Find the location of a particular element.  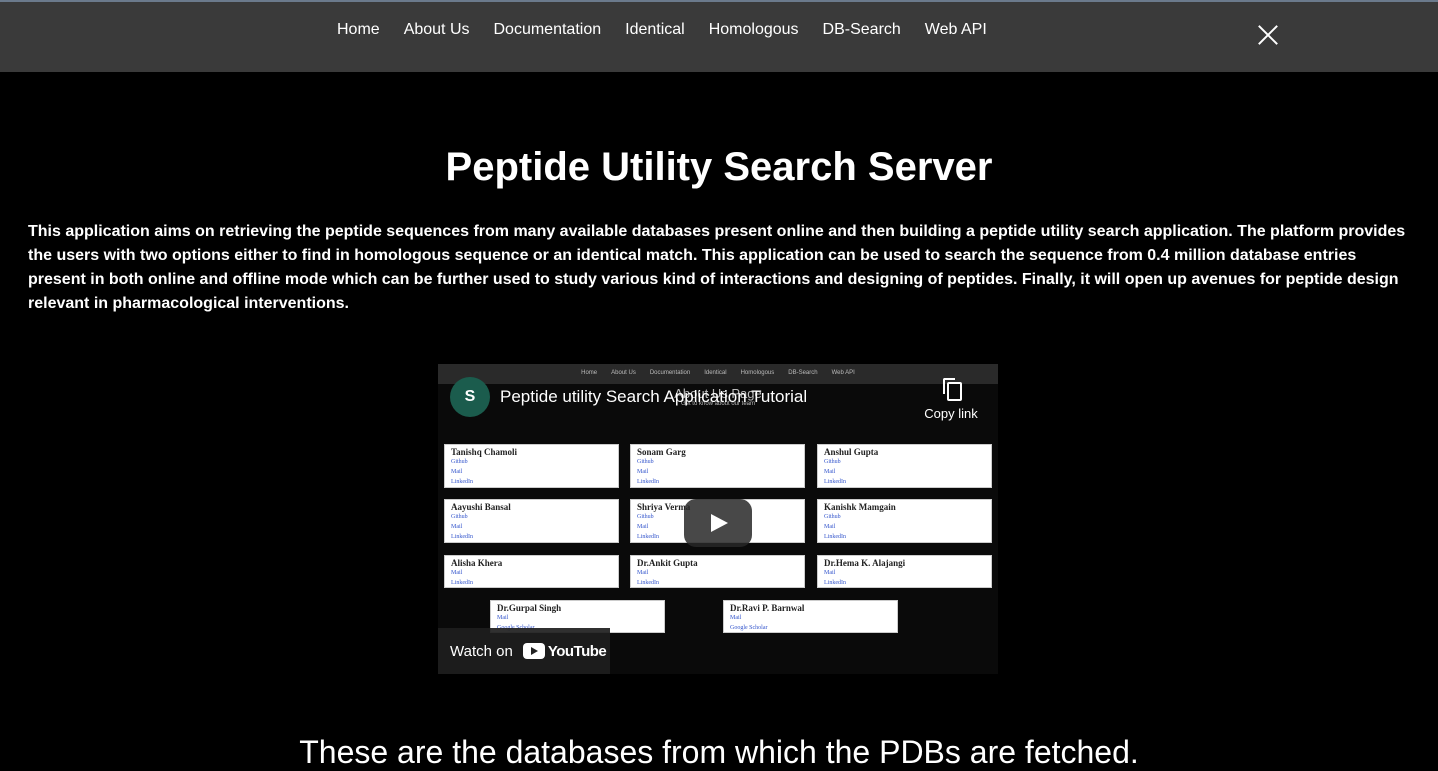

team-card-name: Aayushi Bansal is located at coordinates (481, 507).